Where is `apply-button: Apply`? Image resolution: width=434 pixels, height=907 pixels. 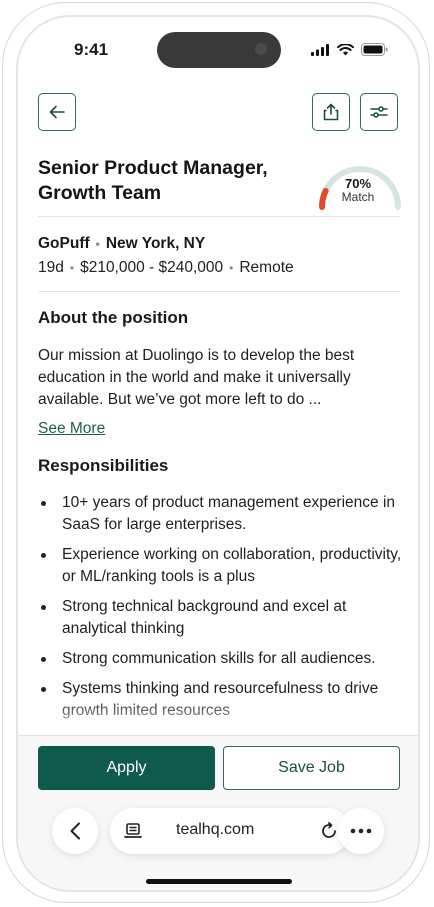
apply-button: Apply is located at coordinates (126, 768).